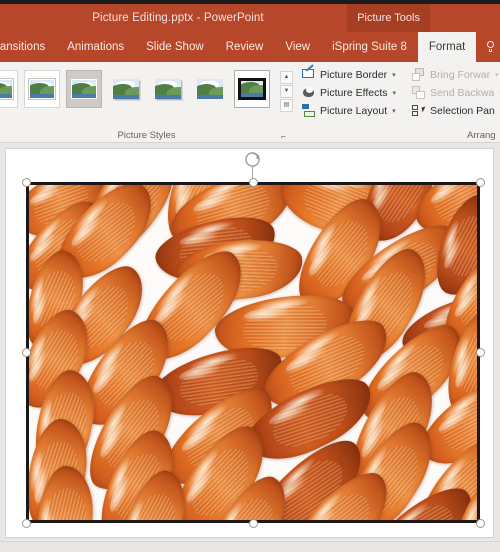  I want to click on style-reflected-rounded-rectangle, so click(168, 89).